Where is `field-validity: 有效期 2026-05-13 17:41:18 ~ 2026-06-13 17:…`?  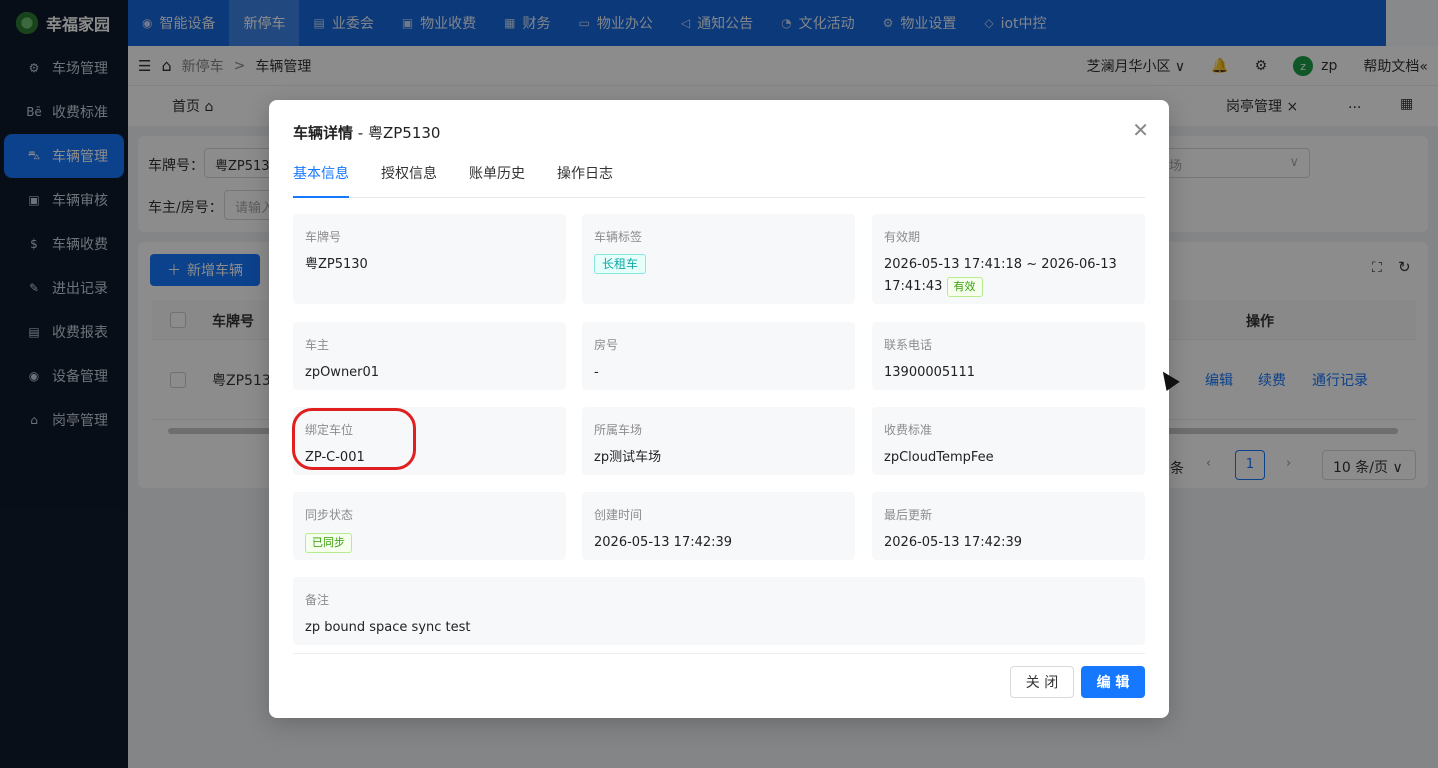
field-validity: 有效期 2026-05-13 17:41:18 ~ 2026-06-13 17:… is located at coordinates (1008, 259).